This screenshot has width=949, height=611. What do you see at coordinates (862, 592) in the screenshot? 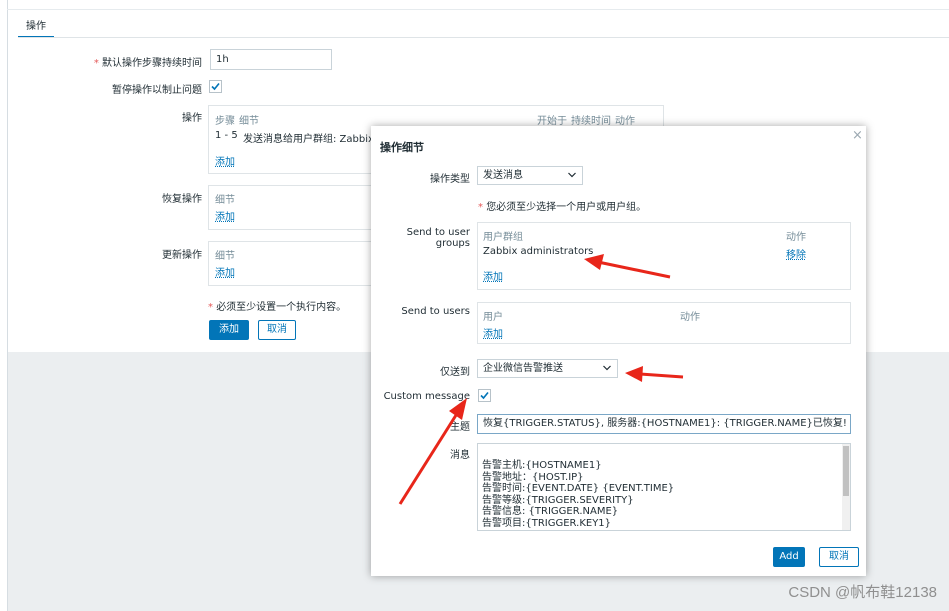
I see `watermark: CSDN @帆布鞋12138` at bounding box center [862, 592].